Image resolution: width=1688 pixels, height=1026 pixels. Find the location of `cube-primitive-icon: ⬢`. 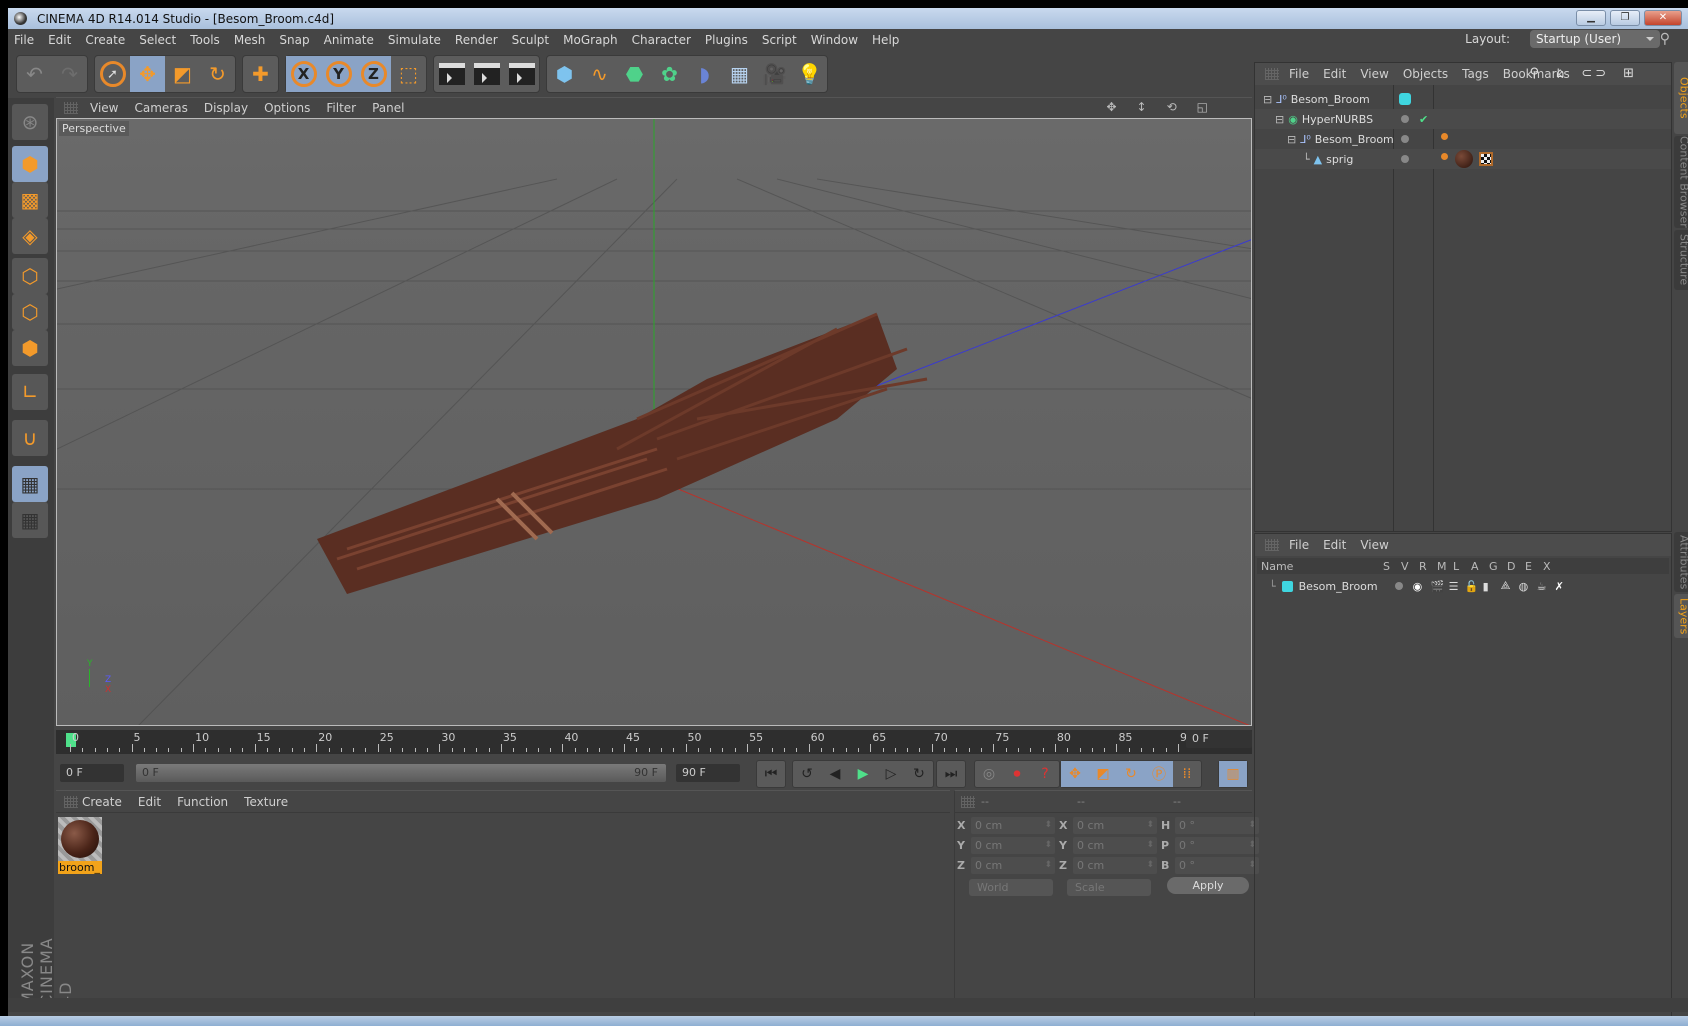

cube-primitive-icon: ⬢ is located at coordinates (564, 74).